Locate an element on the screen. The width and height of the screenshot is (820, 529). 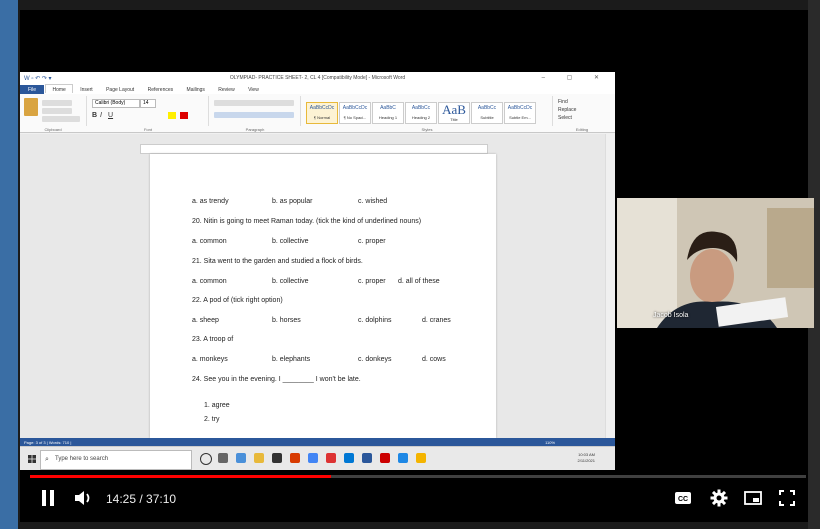
status-zoom: 110% is located at coordinates (550, 442).